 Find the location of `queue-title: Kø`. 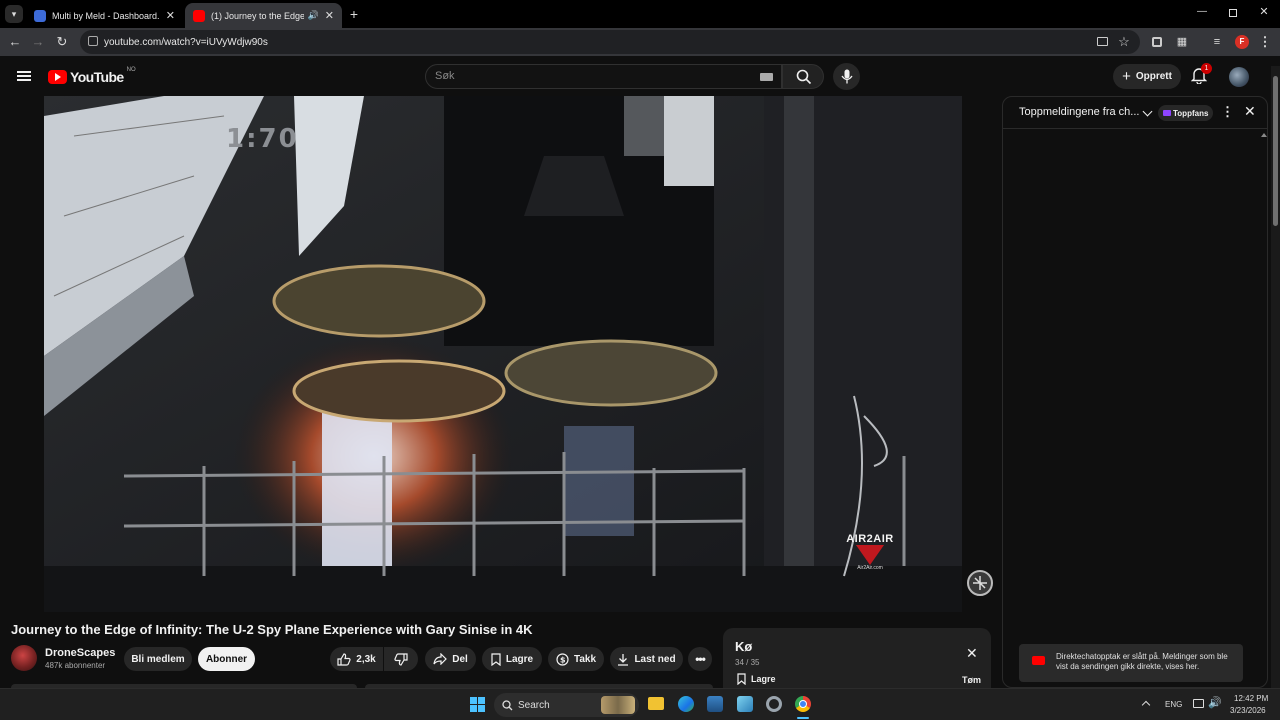

queue-title: Kø is located at coordinates (744, 646).